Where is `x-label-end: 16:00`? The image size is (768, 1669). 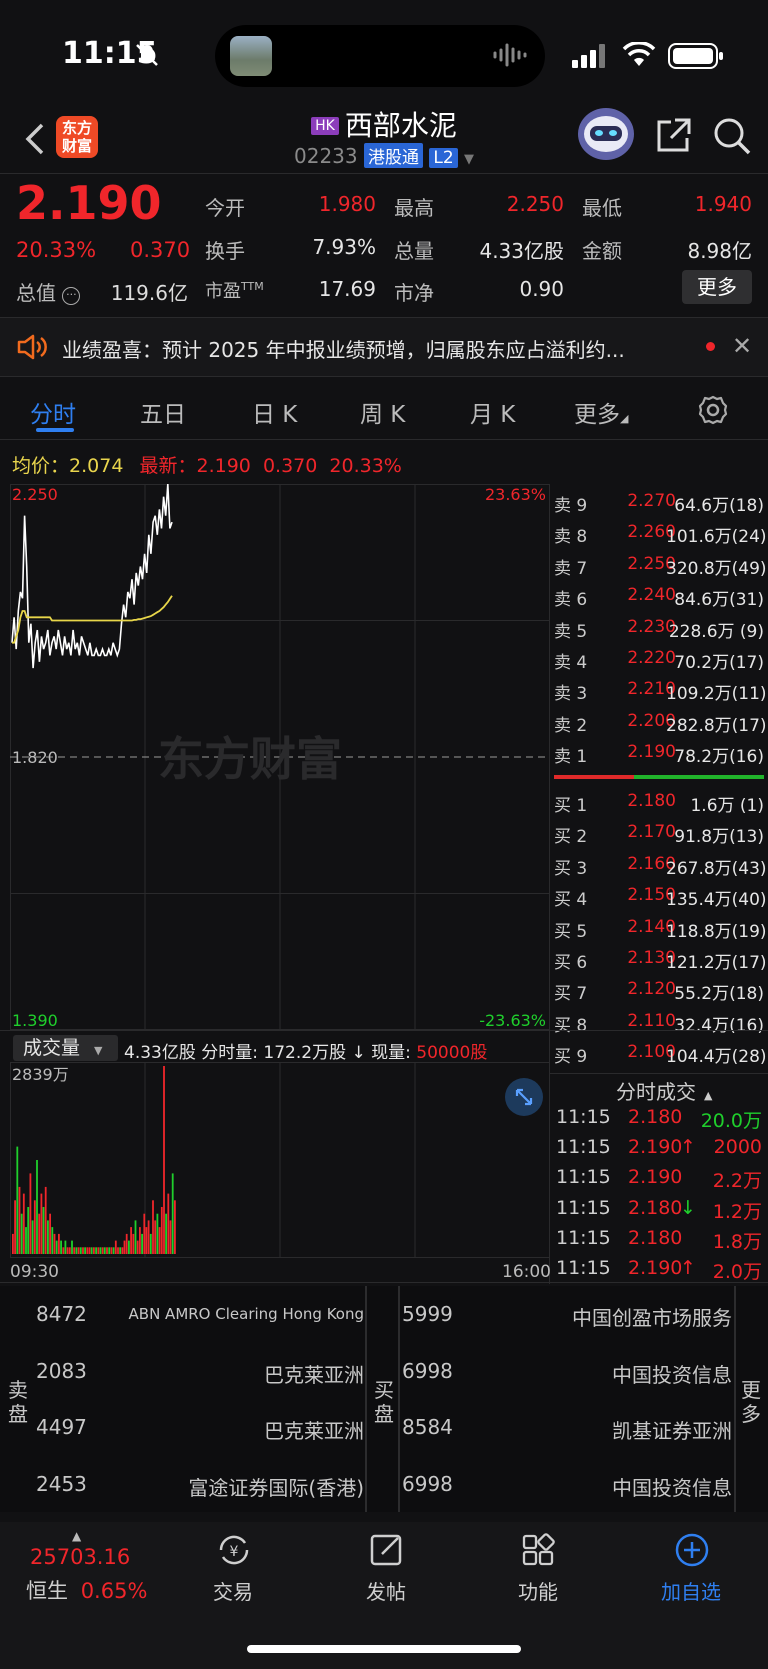 x-label-end: 16:00 is located at coordinates (526, 1272).